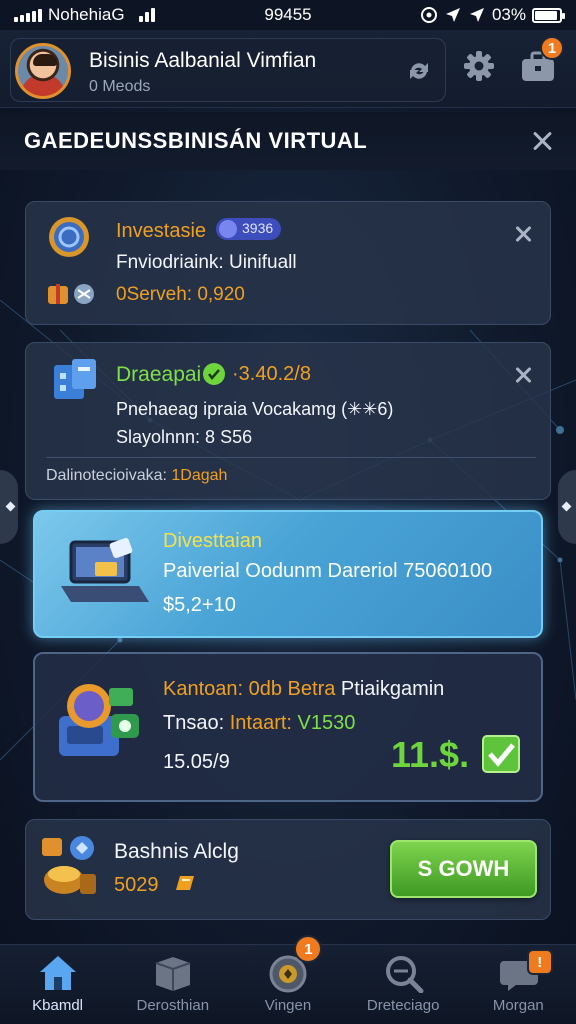 The width and height of the screenshot is (576, 1024). I want to click on wifi-bars-icon, so click(146, 15).